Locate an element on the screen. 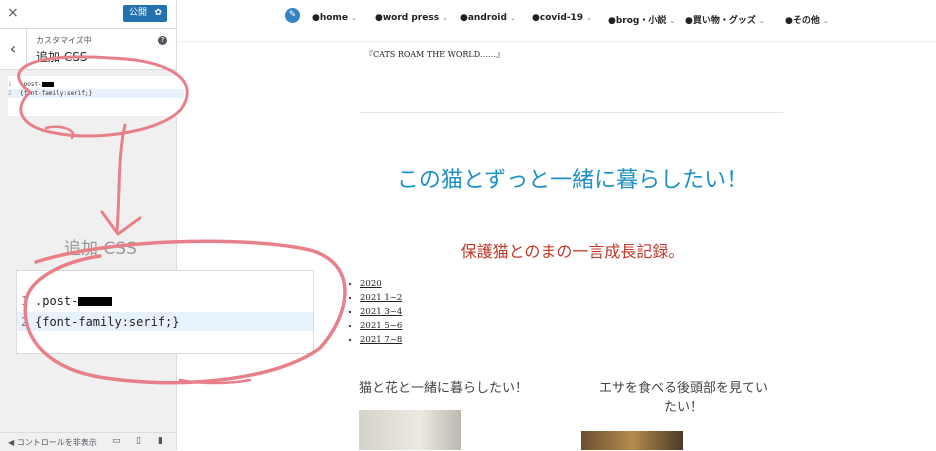 Image resolution: width=936 pixels, height=451 pixels. gear-icon: ✿ is located at coordinates (158, 13).